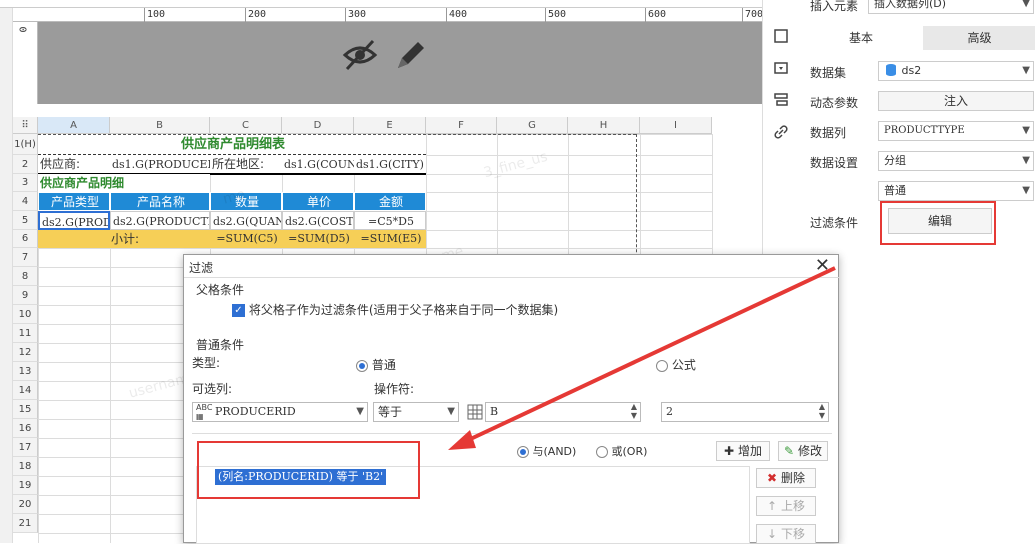  What do you see at coordinates (555, 15) in the screenshot?
I see `ruler-mark: 500` at bounding box center [555, 15].